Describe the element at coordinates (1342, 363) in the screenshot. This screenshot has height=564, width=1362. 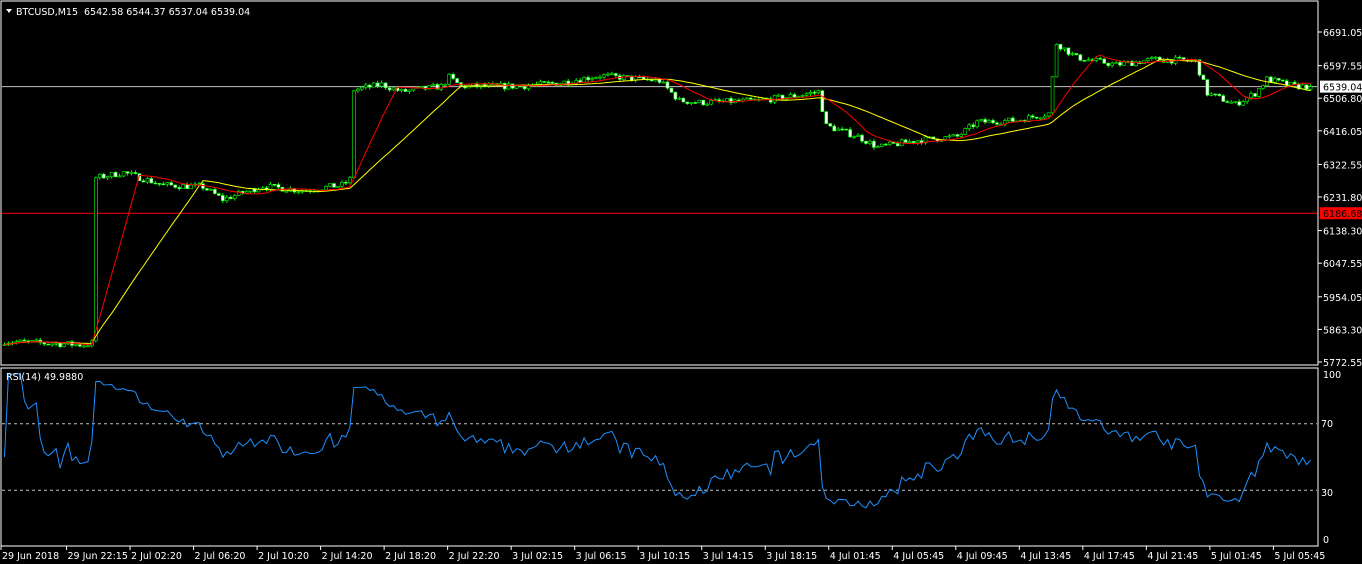
I see `price-tick-label: 5772.55` at that location.